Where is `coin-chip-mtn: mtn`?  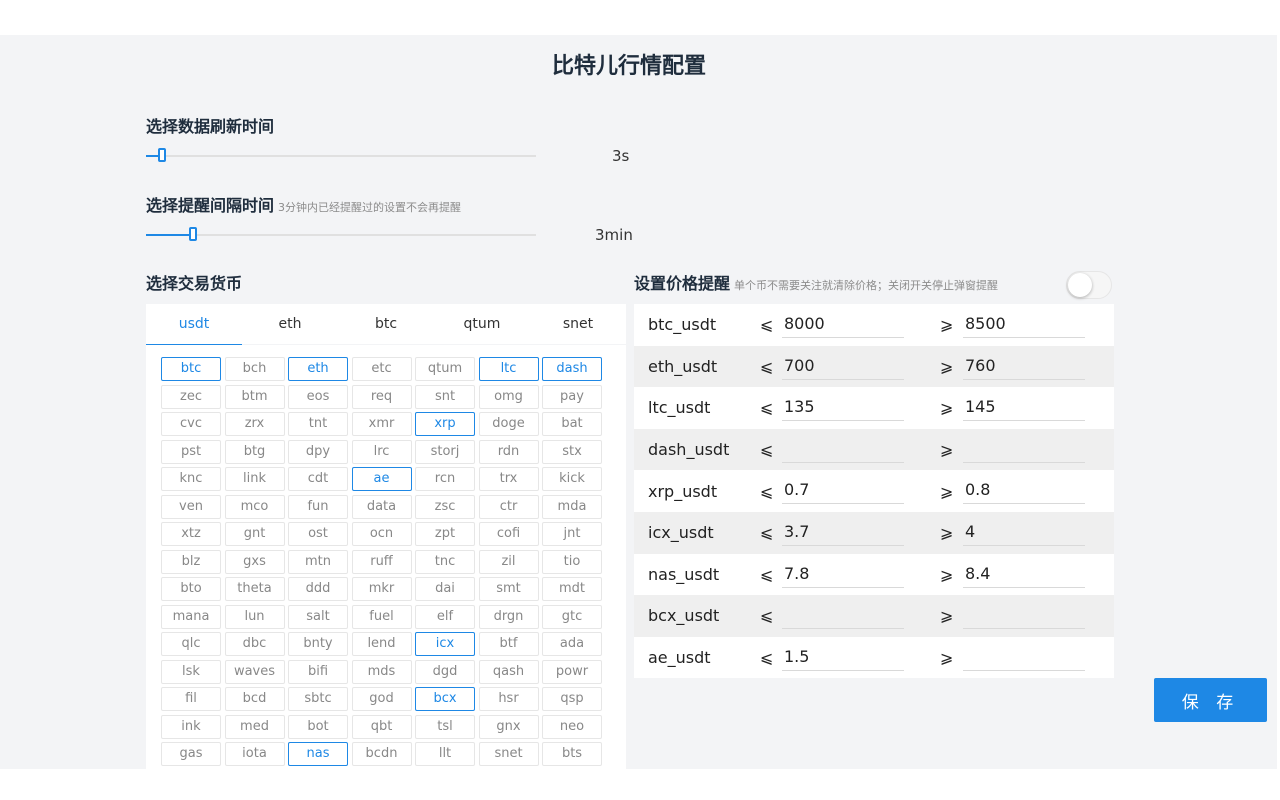 coin-chip-mtn: mtn is located at coordinates (318, 561).